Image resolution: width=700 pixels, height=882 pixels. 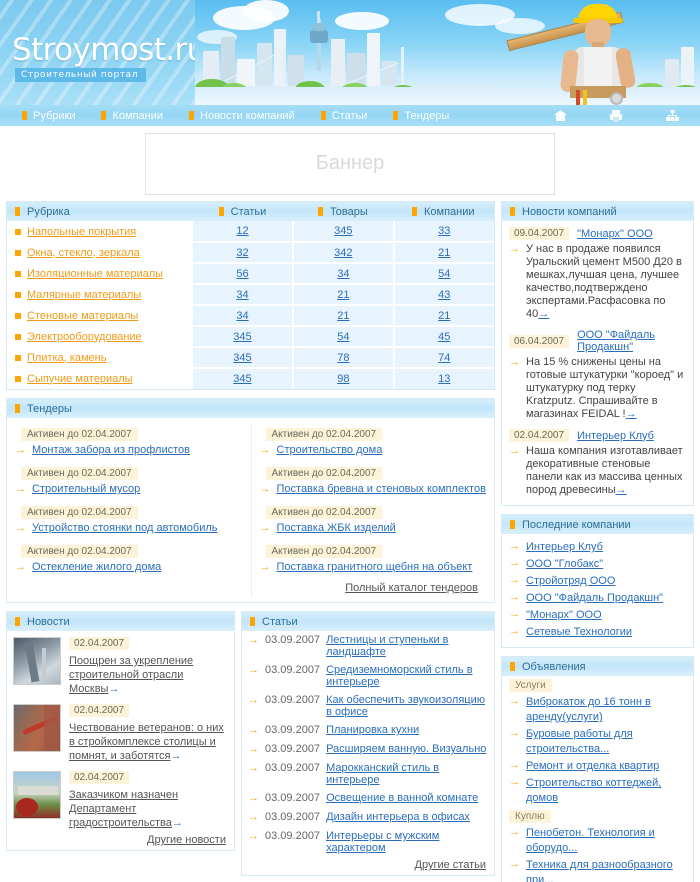 I want to click on company-news-head: 06.04.2007 ООО "Файдаль Продакшн", so click(x=597, y=341).